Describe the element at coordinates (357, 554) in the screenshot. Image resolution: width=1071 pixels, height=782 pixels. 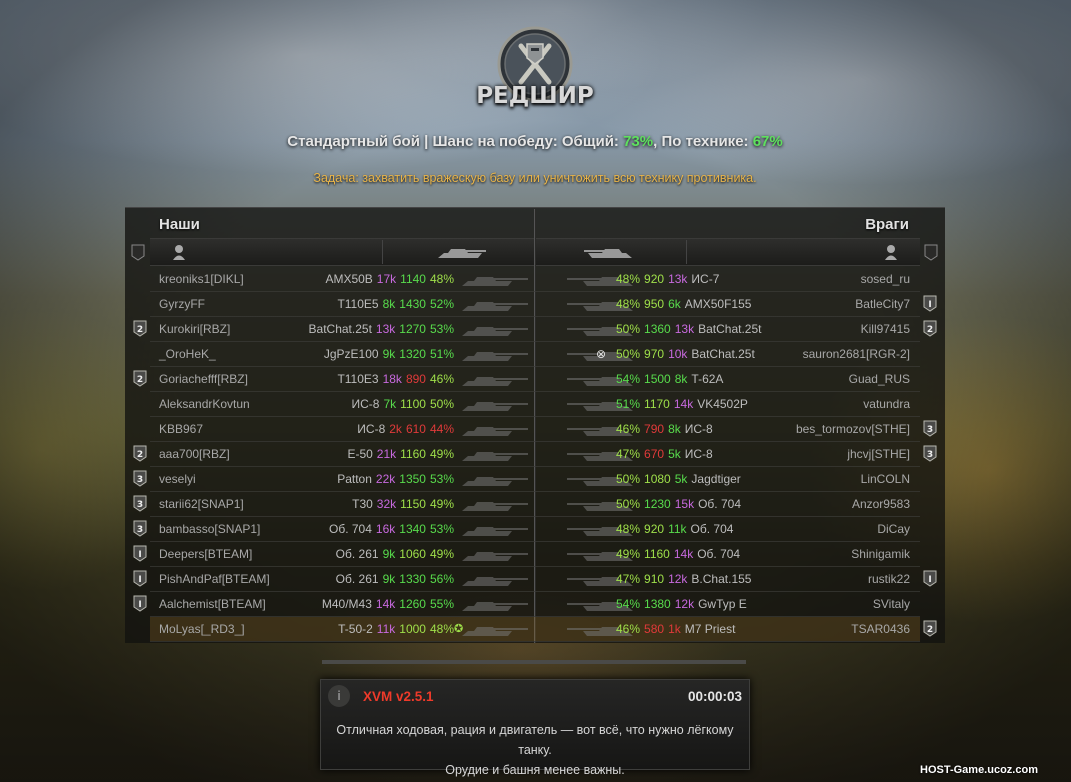
I see `ally-tank-name: Об. 261` at that location.